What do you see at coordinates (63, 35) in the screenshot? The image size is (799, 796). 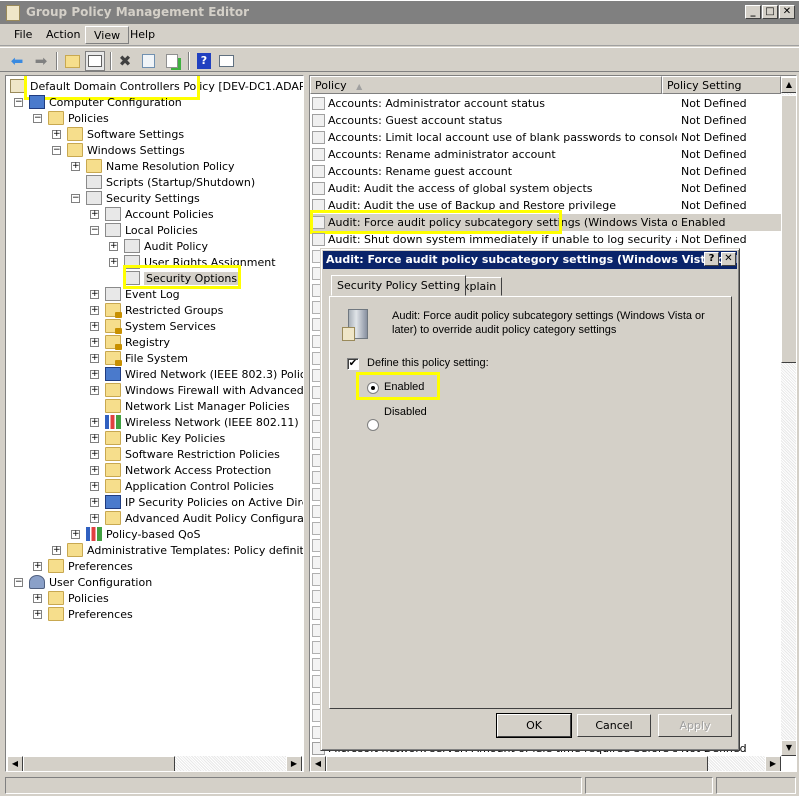 I see `menu-action: Action` at bounding box center [63, 35].